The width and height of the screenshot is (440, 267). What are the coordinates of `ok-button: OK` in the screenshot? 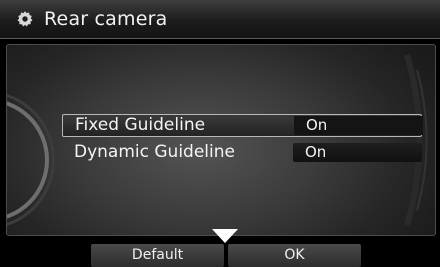 It's located at (294, 255).